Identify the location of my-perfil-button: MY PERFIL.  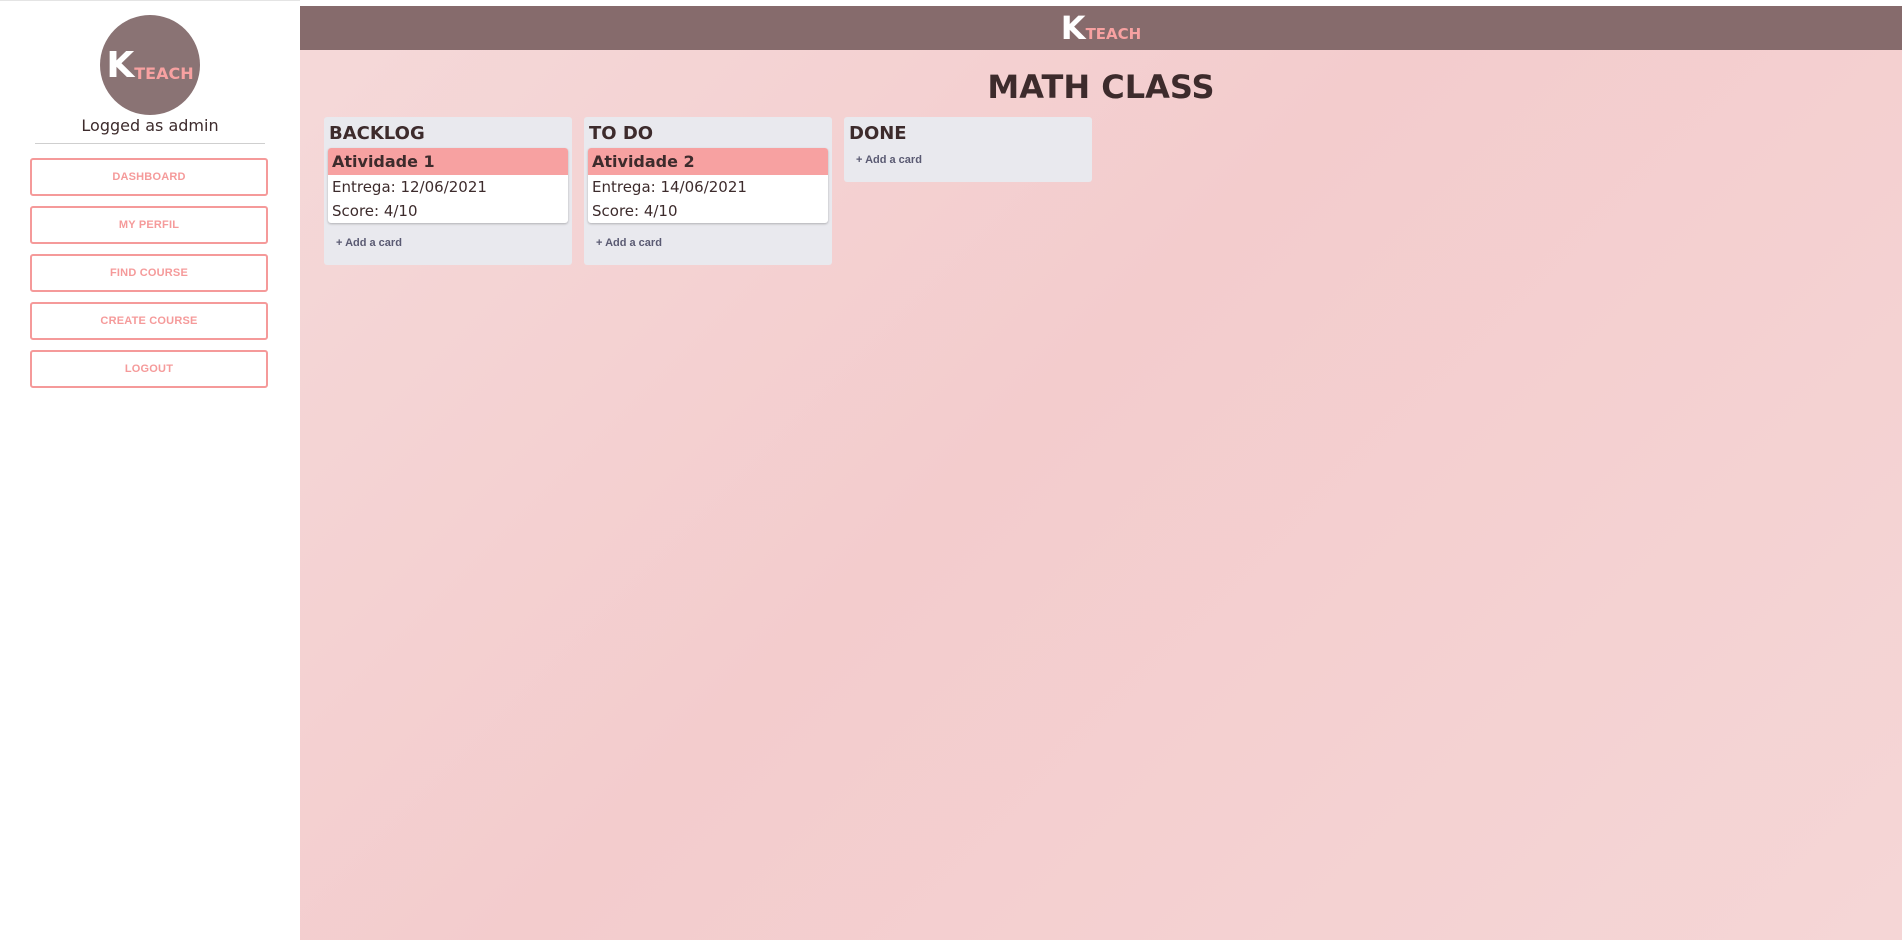
(149, 225).